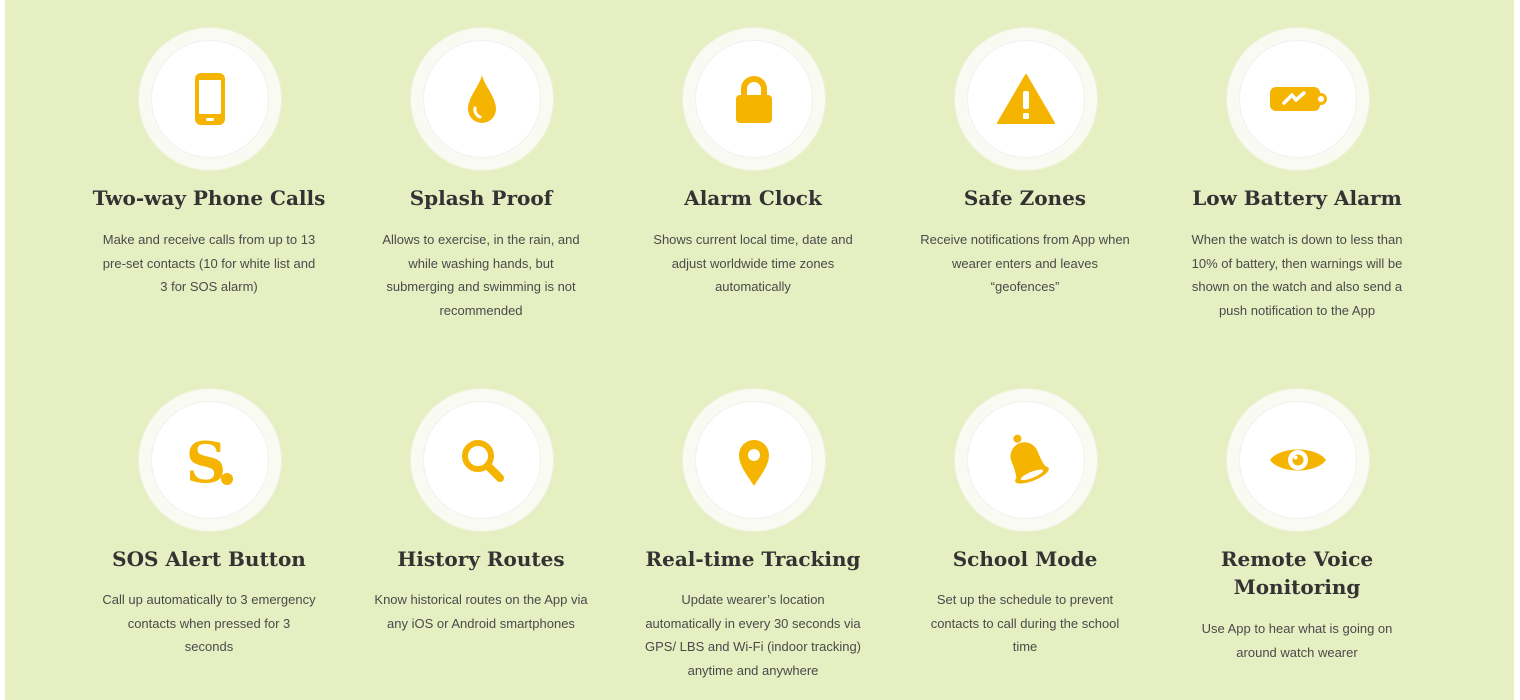  Describe the element at coordinates (754, 463) in the screenshot. I see `map-pin-icon` at that location.